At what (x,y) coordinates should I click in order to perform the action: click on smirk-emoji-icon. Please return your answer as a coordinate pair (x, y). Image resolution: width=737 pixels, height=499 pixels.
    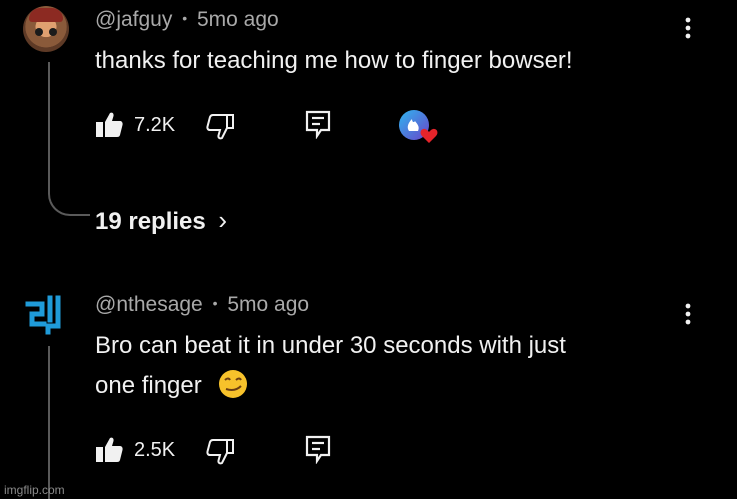
    Looking at the image, I should click on (233, 384).